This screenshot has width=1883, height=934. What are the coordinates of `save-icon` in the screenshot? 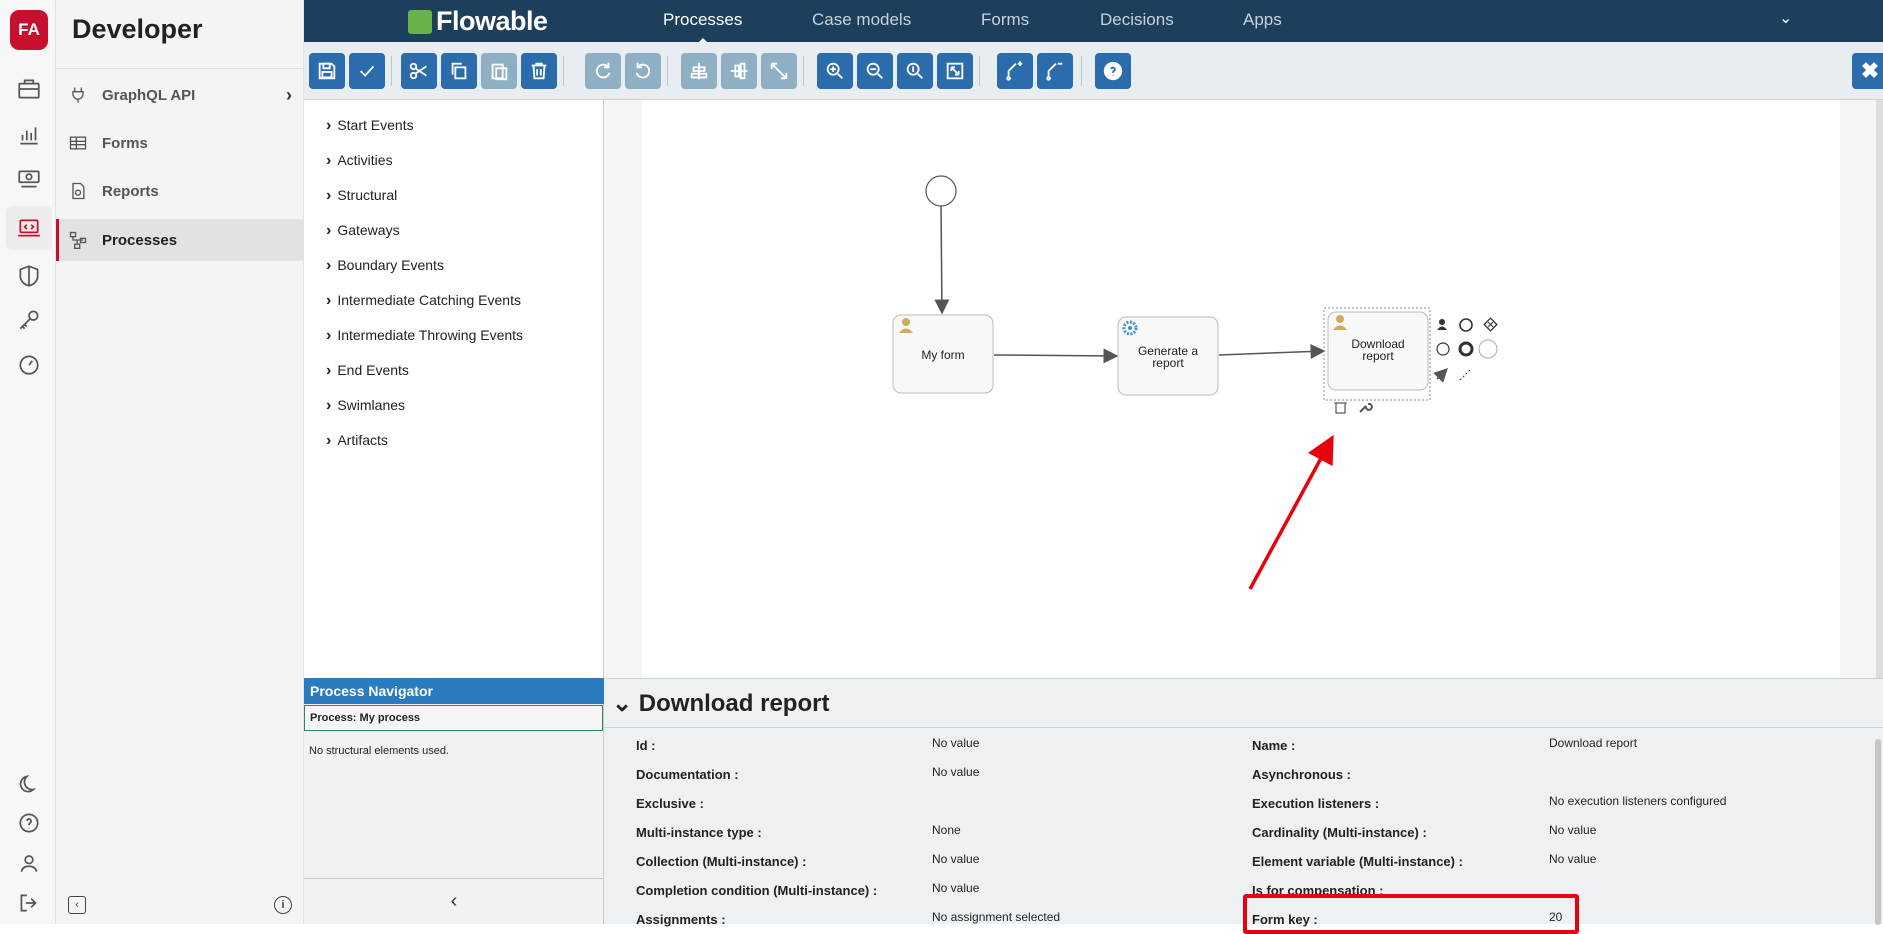 It's located at (327, 71).